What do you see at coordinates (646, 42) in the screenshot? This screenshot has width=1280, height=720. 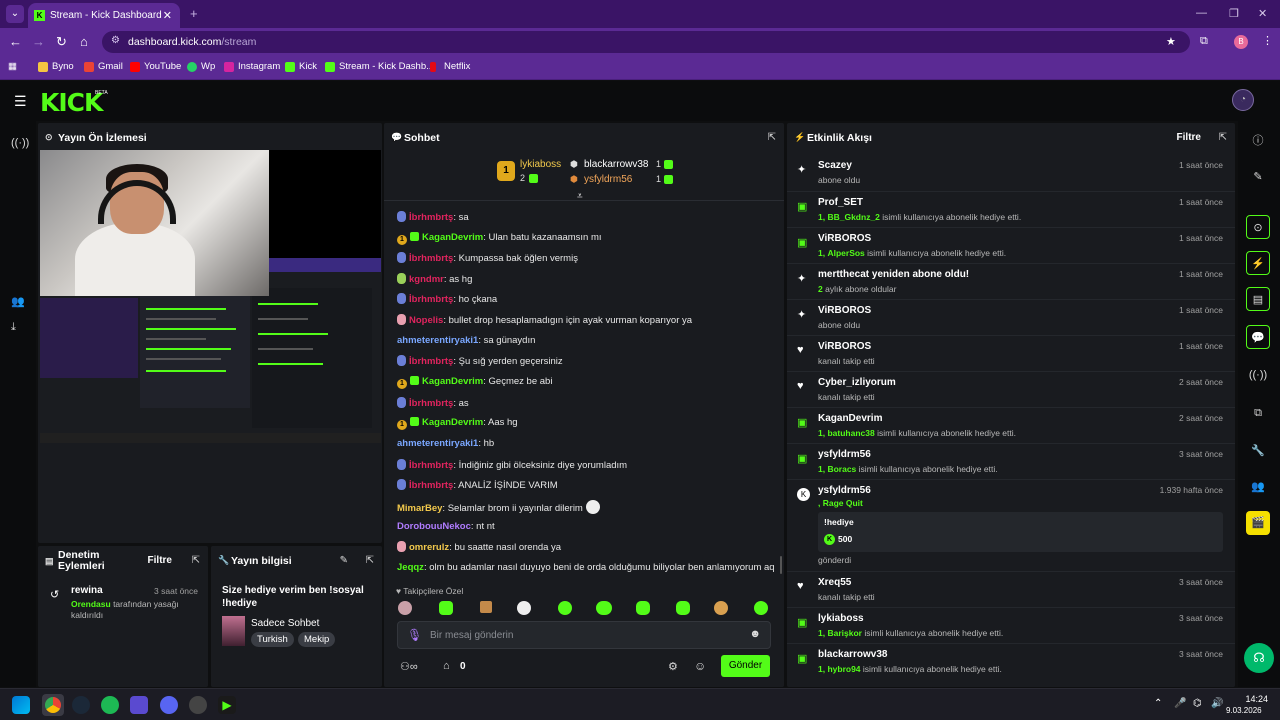 I see `address-bar: ⚙ dashboard.kick.com/stream` at bounding box center [646, 42].